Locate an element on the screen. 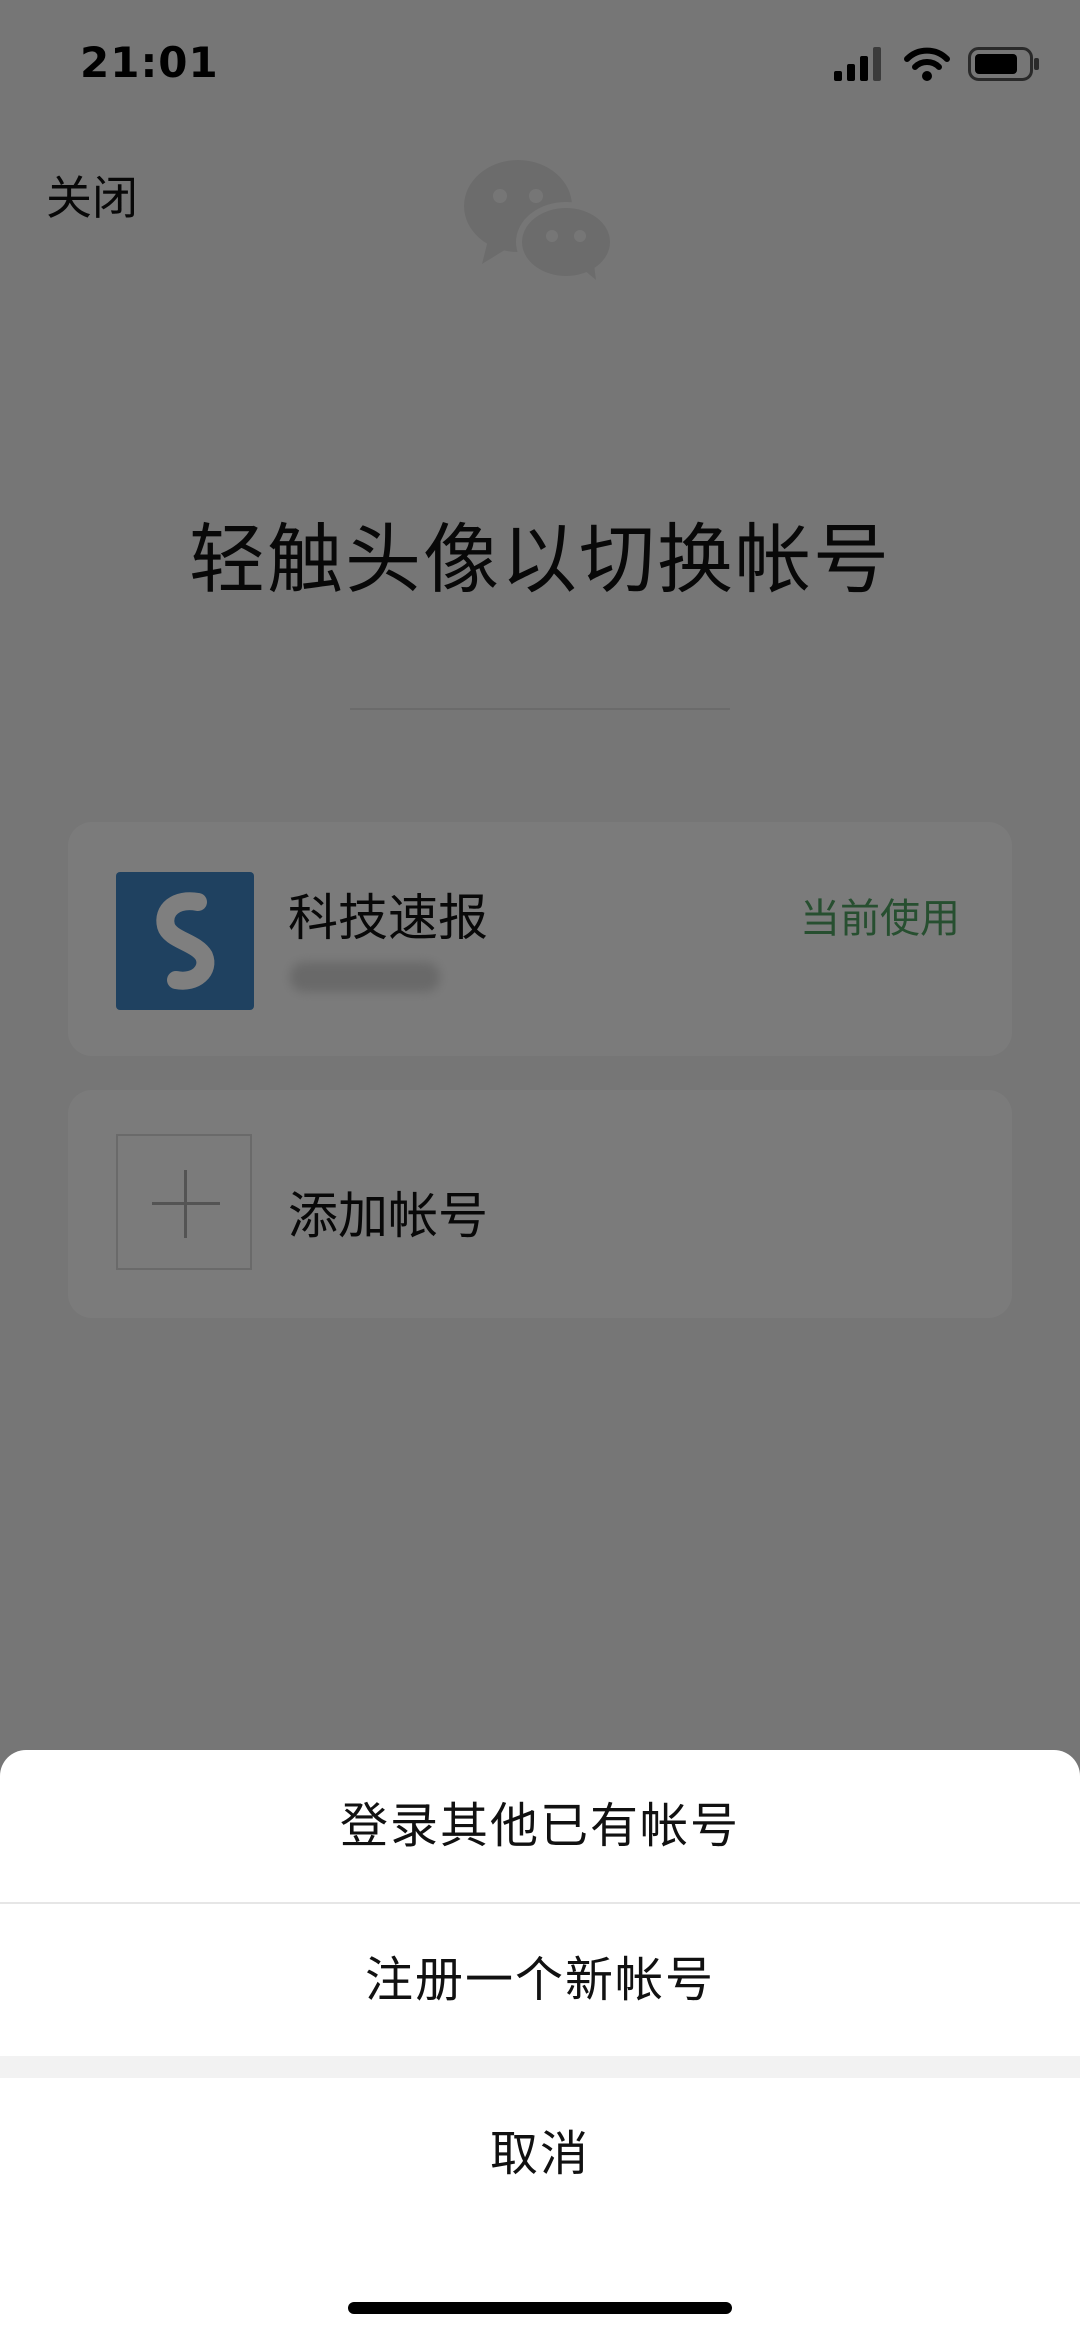  login-other-account-button: 登录其他已有帐号 is located at coordinates (540, 1826).